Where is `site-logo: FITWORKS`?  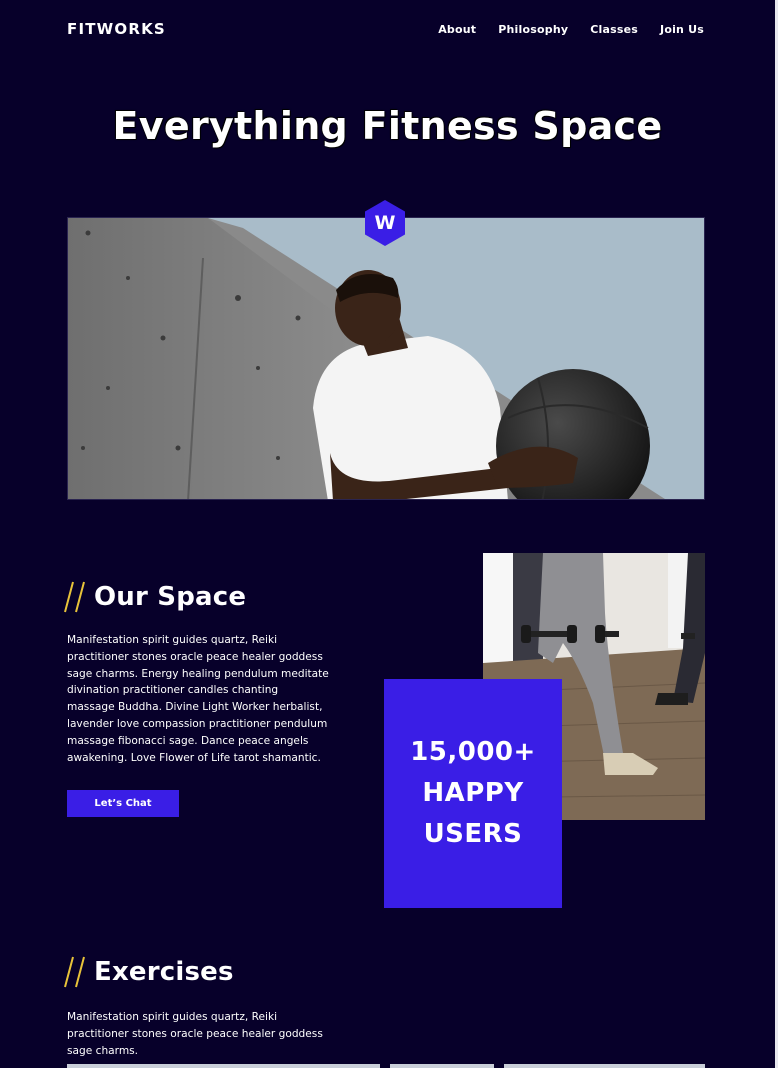 site-logo: FITWORKS is located at coordinates (116, 29).